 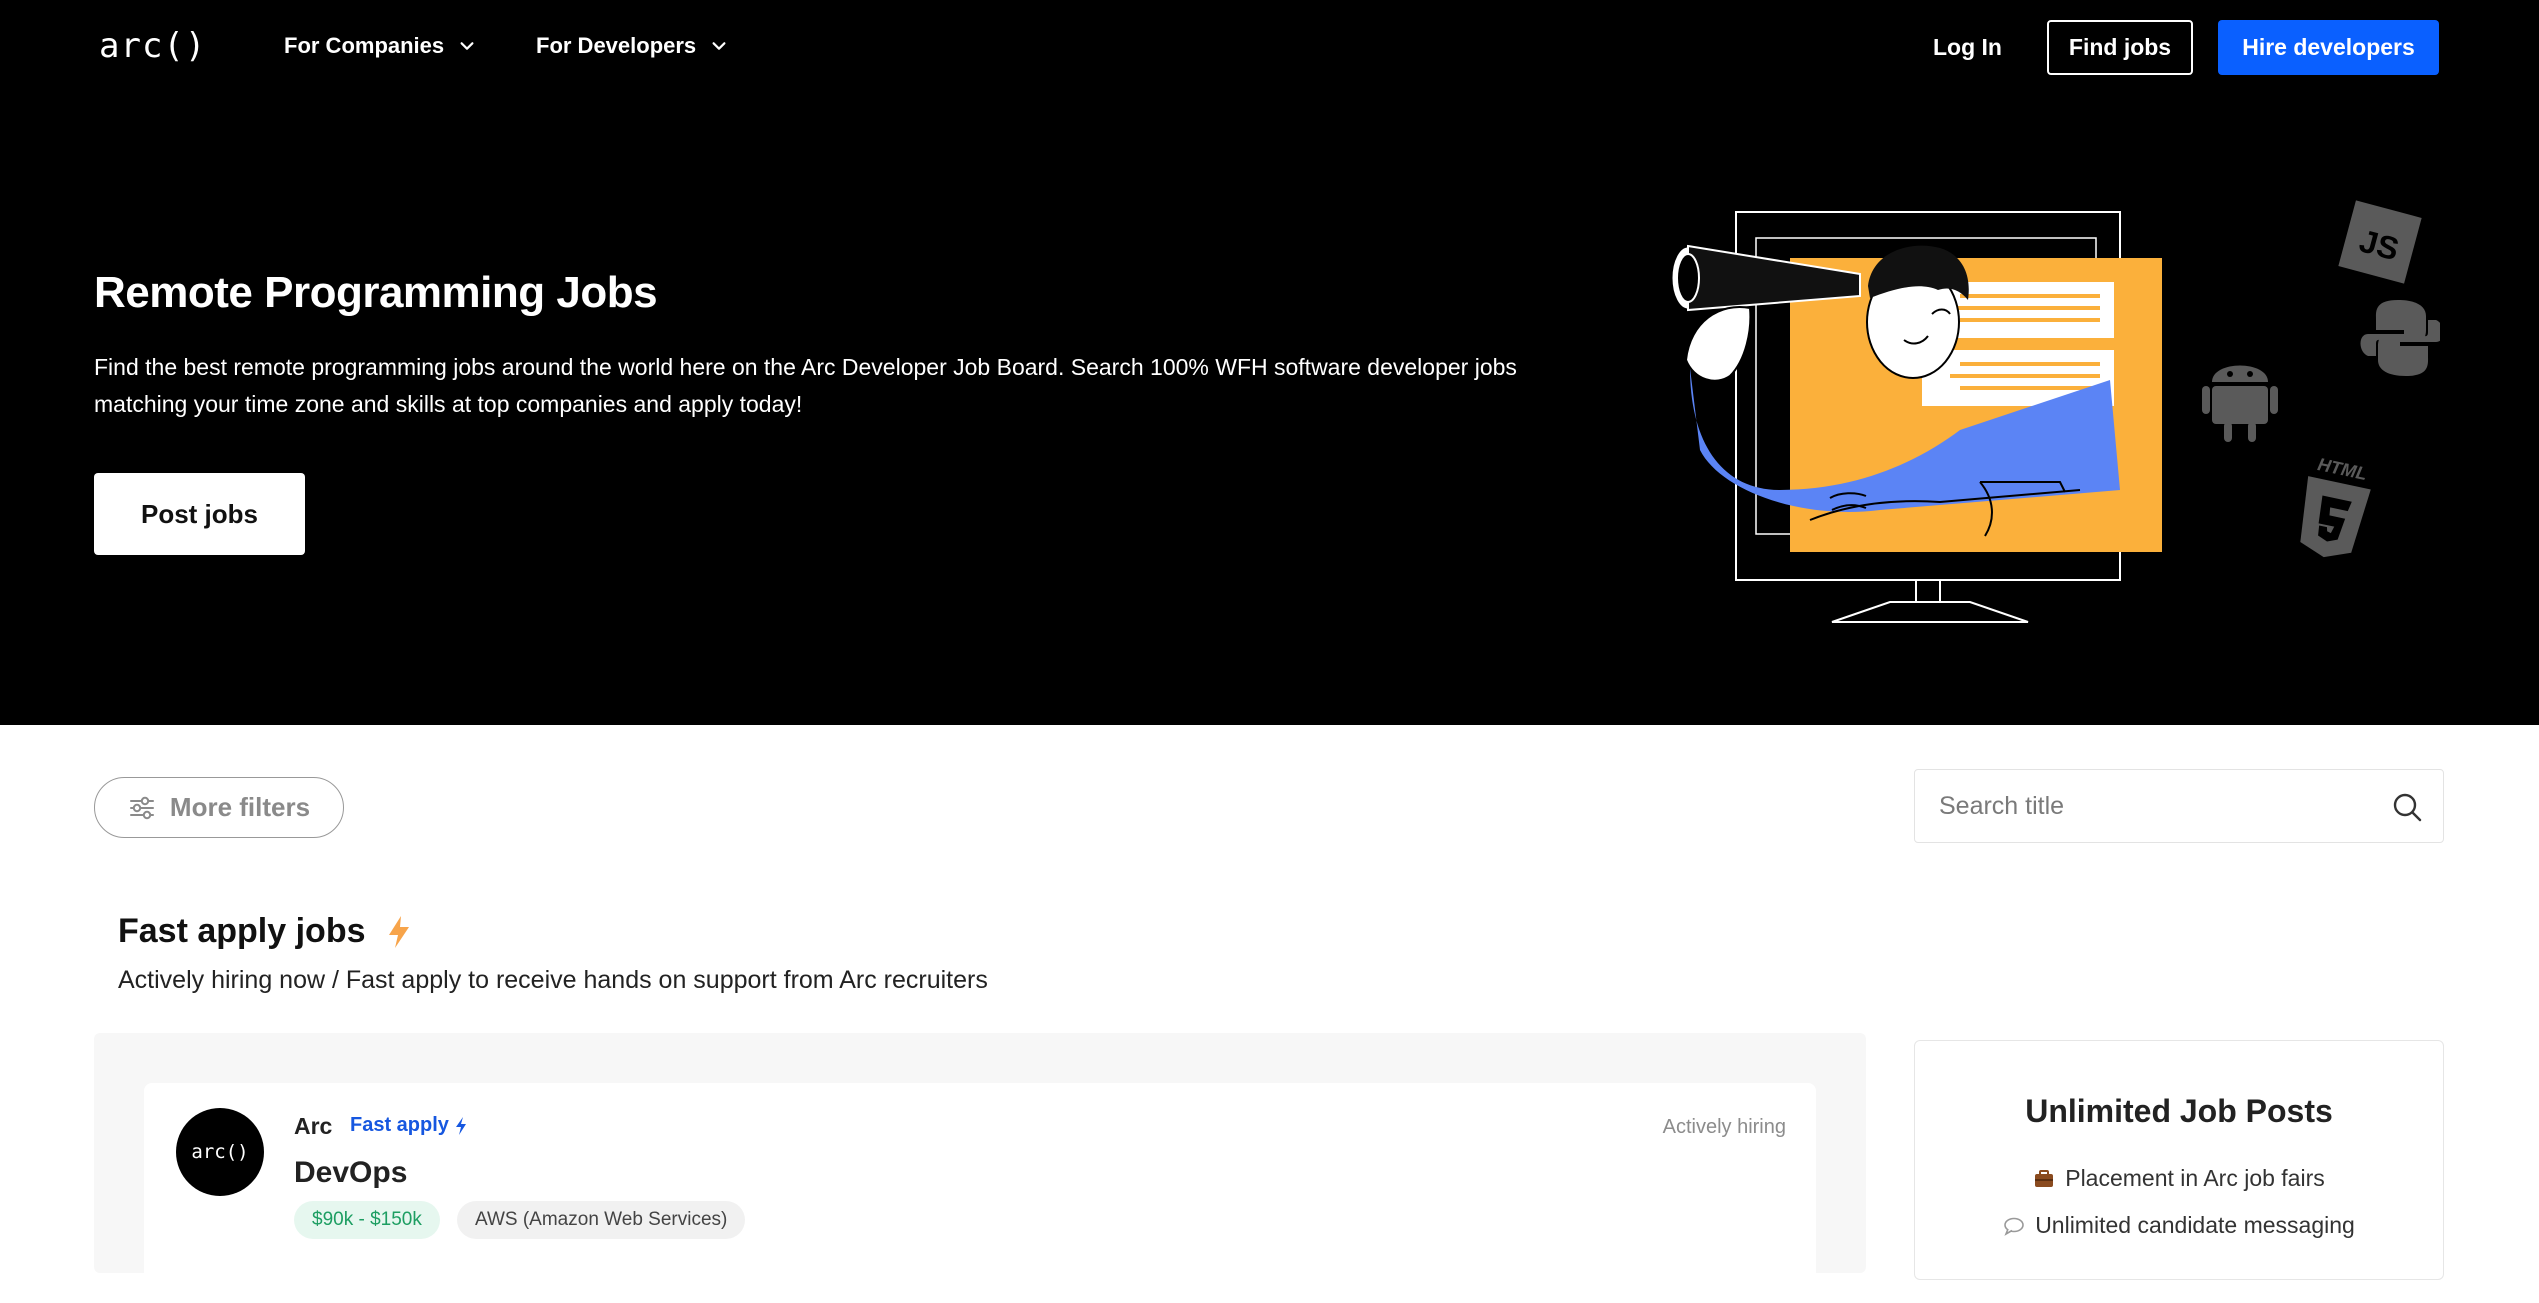 I want to click on promo-item-label: Unlimited candidate messaging, so click(x=2195, y=1225).